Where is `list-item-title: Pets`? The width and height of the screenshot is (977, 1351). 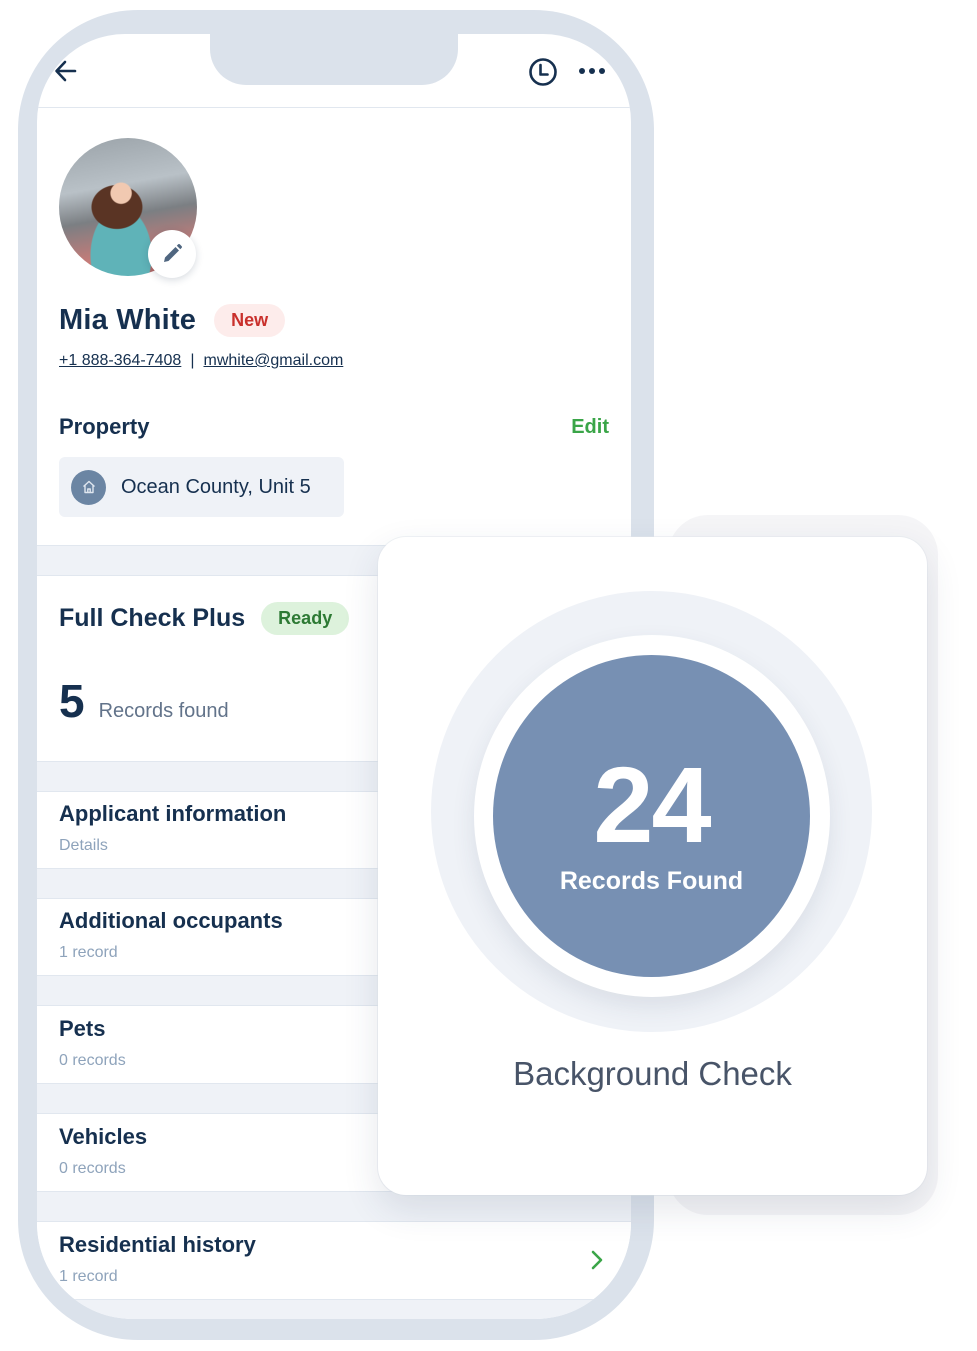 list-item-title: Pets is located at coordinates (82, 1028).